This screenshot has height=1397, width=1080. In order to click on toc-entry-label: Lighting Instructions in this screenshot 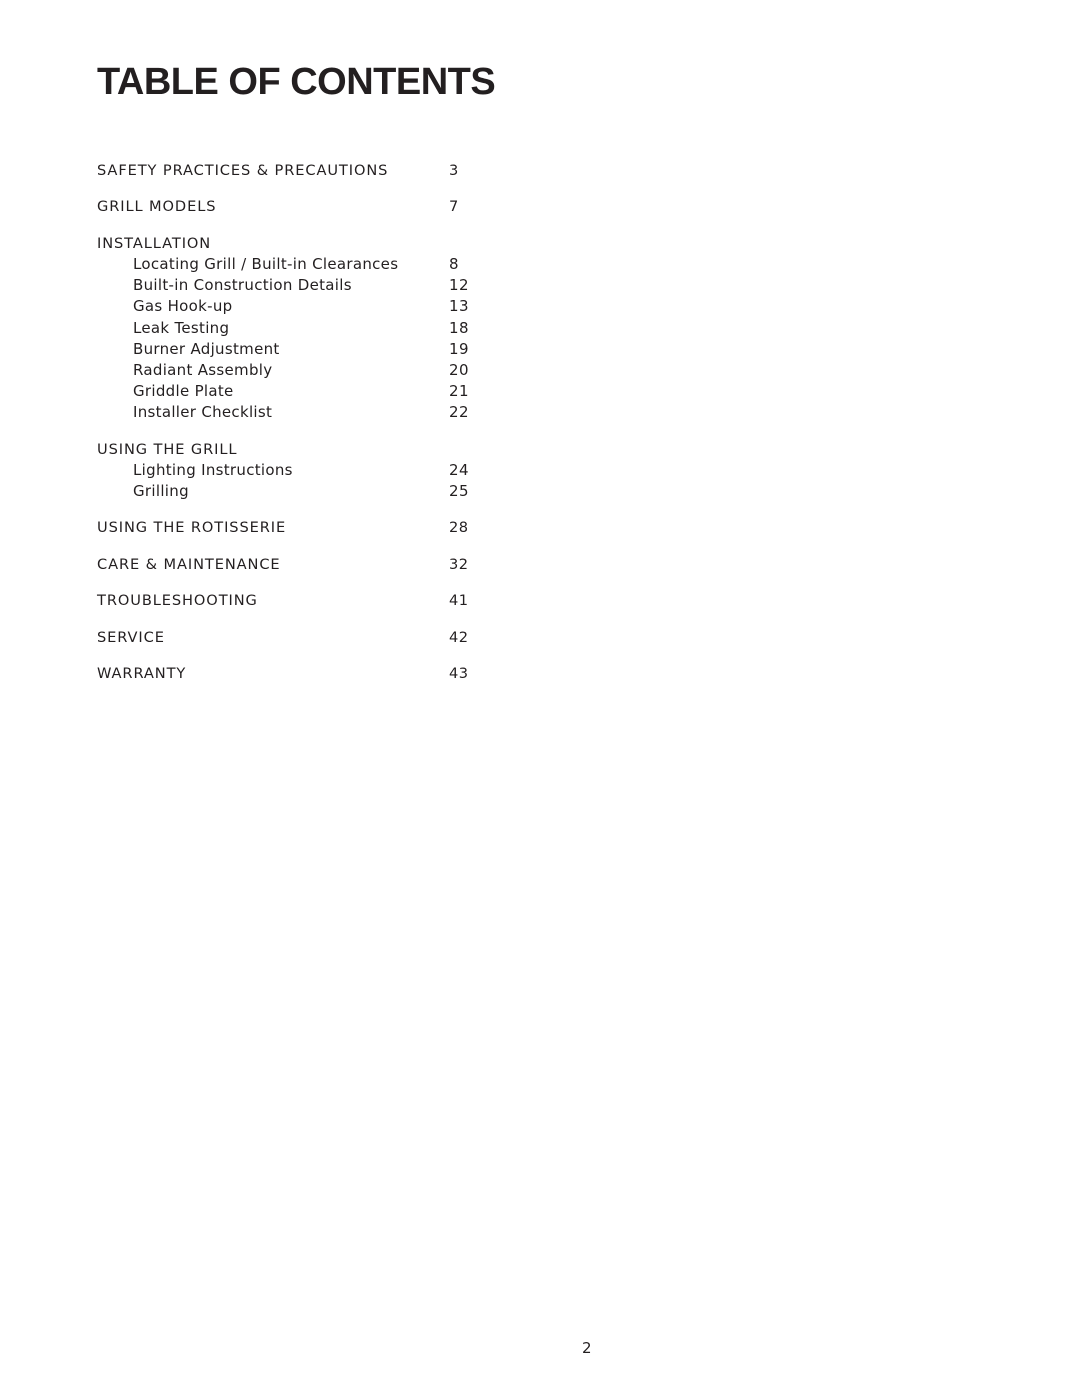, I will do `click(213, 469)`.